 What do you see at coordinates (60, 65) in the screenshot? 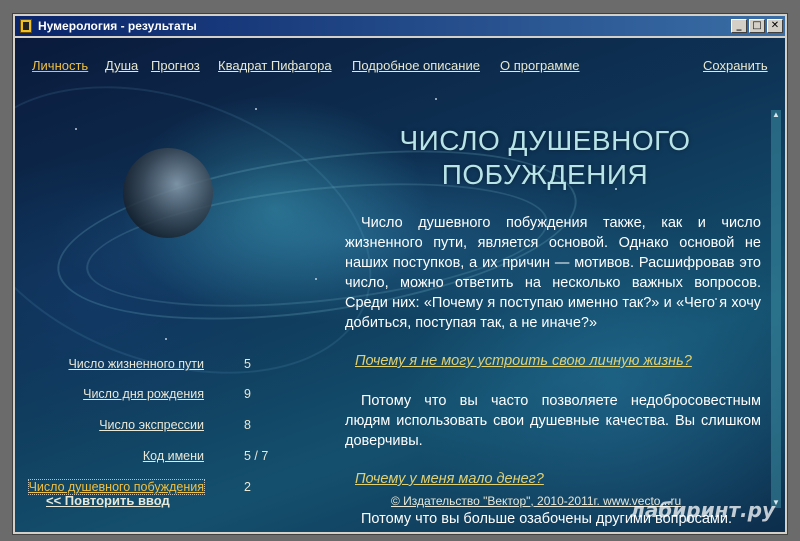
I see `nav-lichnost: Личность` at bounding box center [60, 65].